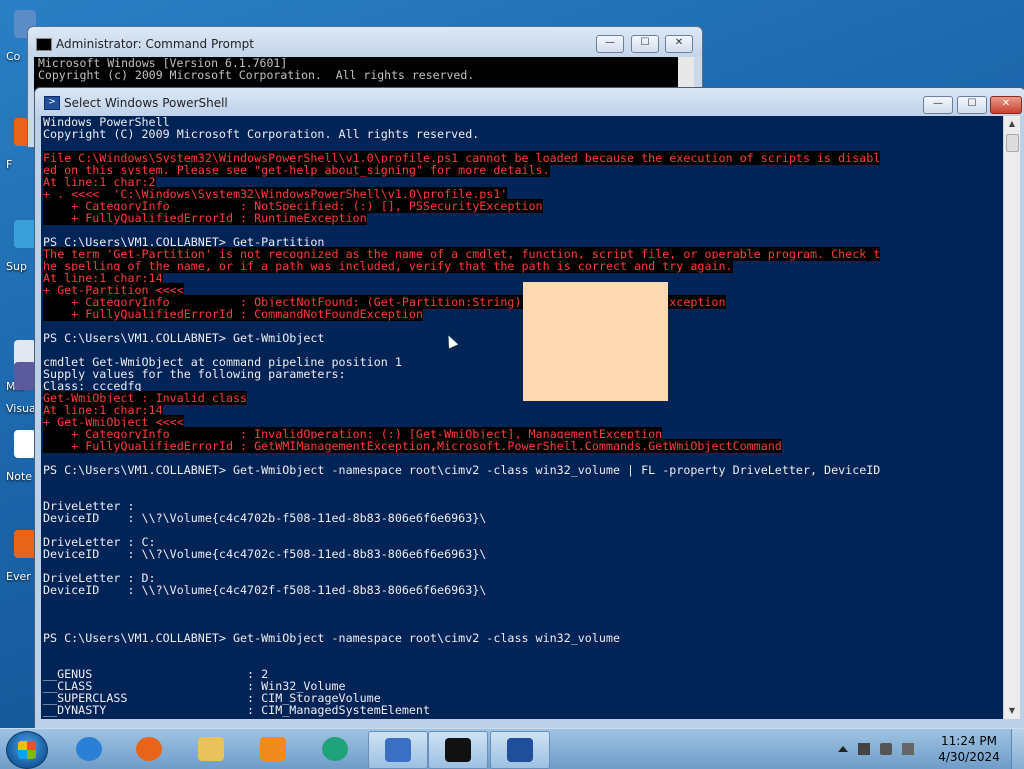  I want to click on media-player-icon, so click(273, 749).